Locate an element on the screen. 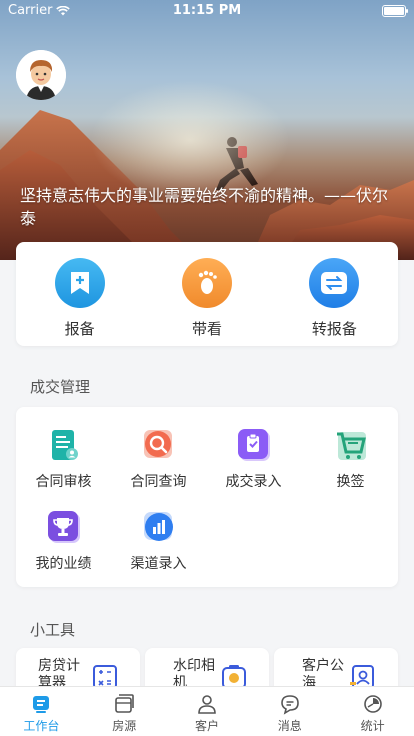 The height and width of the screenshot is (736, 414). channel-entry-button: 渠道录入 is located at coordinates (158, 541).